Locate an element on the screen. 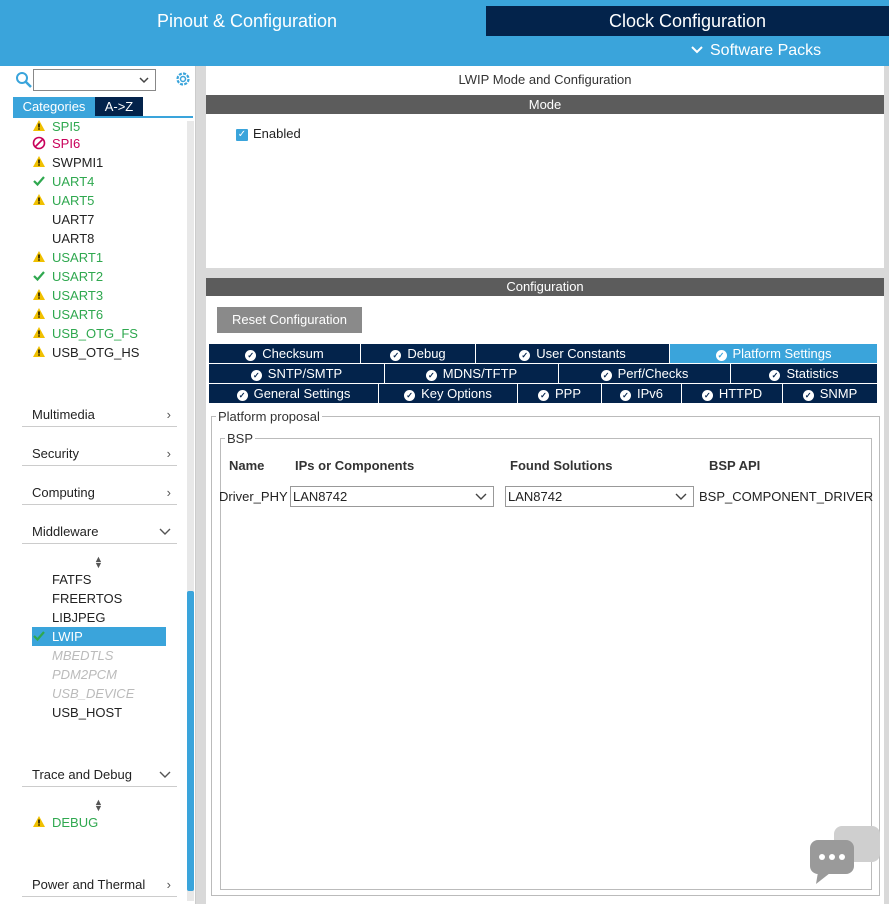  search-icon is located at coordinates (24, 80).